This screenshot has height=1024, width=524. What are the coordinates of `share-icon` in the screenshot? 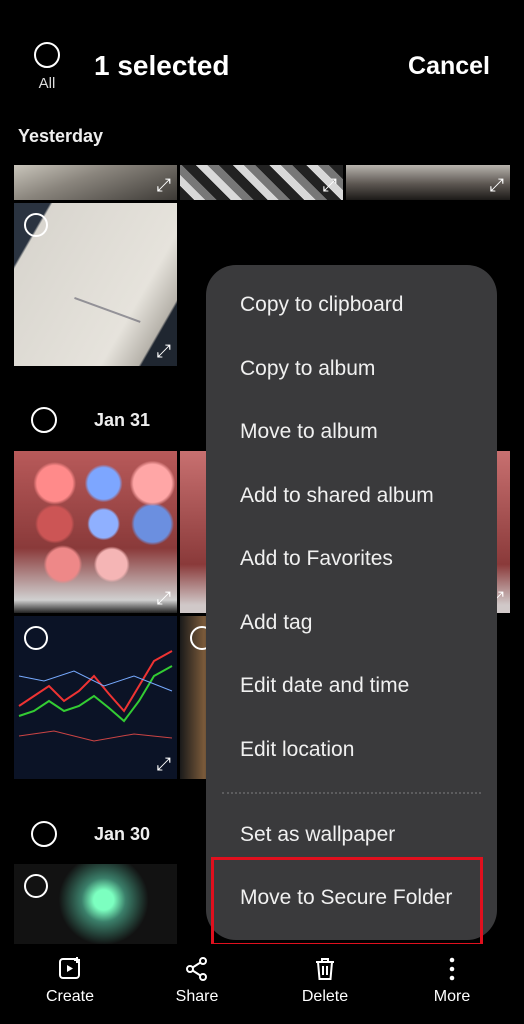 It's located at (197, 971).